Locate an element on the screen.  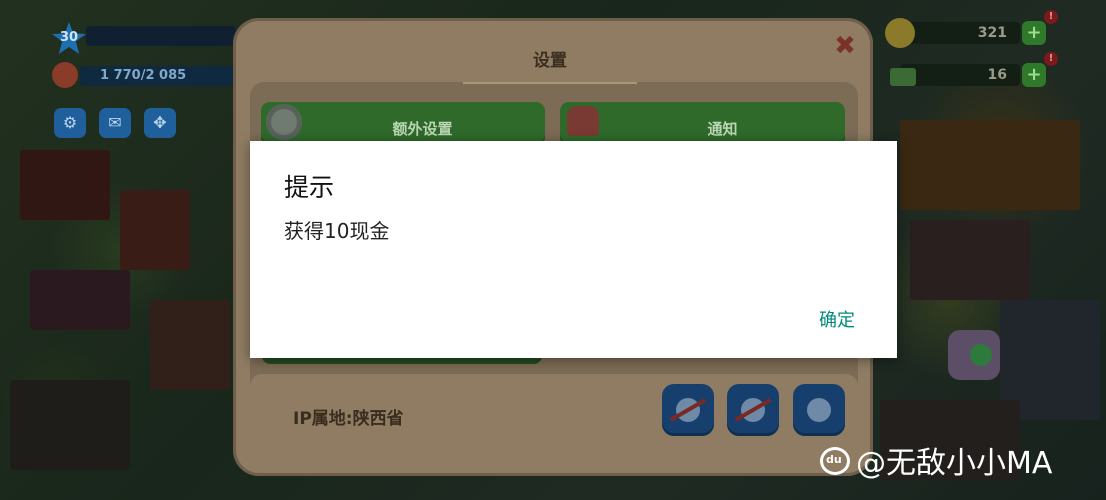
sound-toggle-button is located at coordinates (753, 410).